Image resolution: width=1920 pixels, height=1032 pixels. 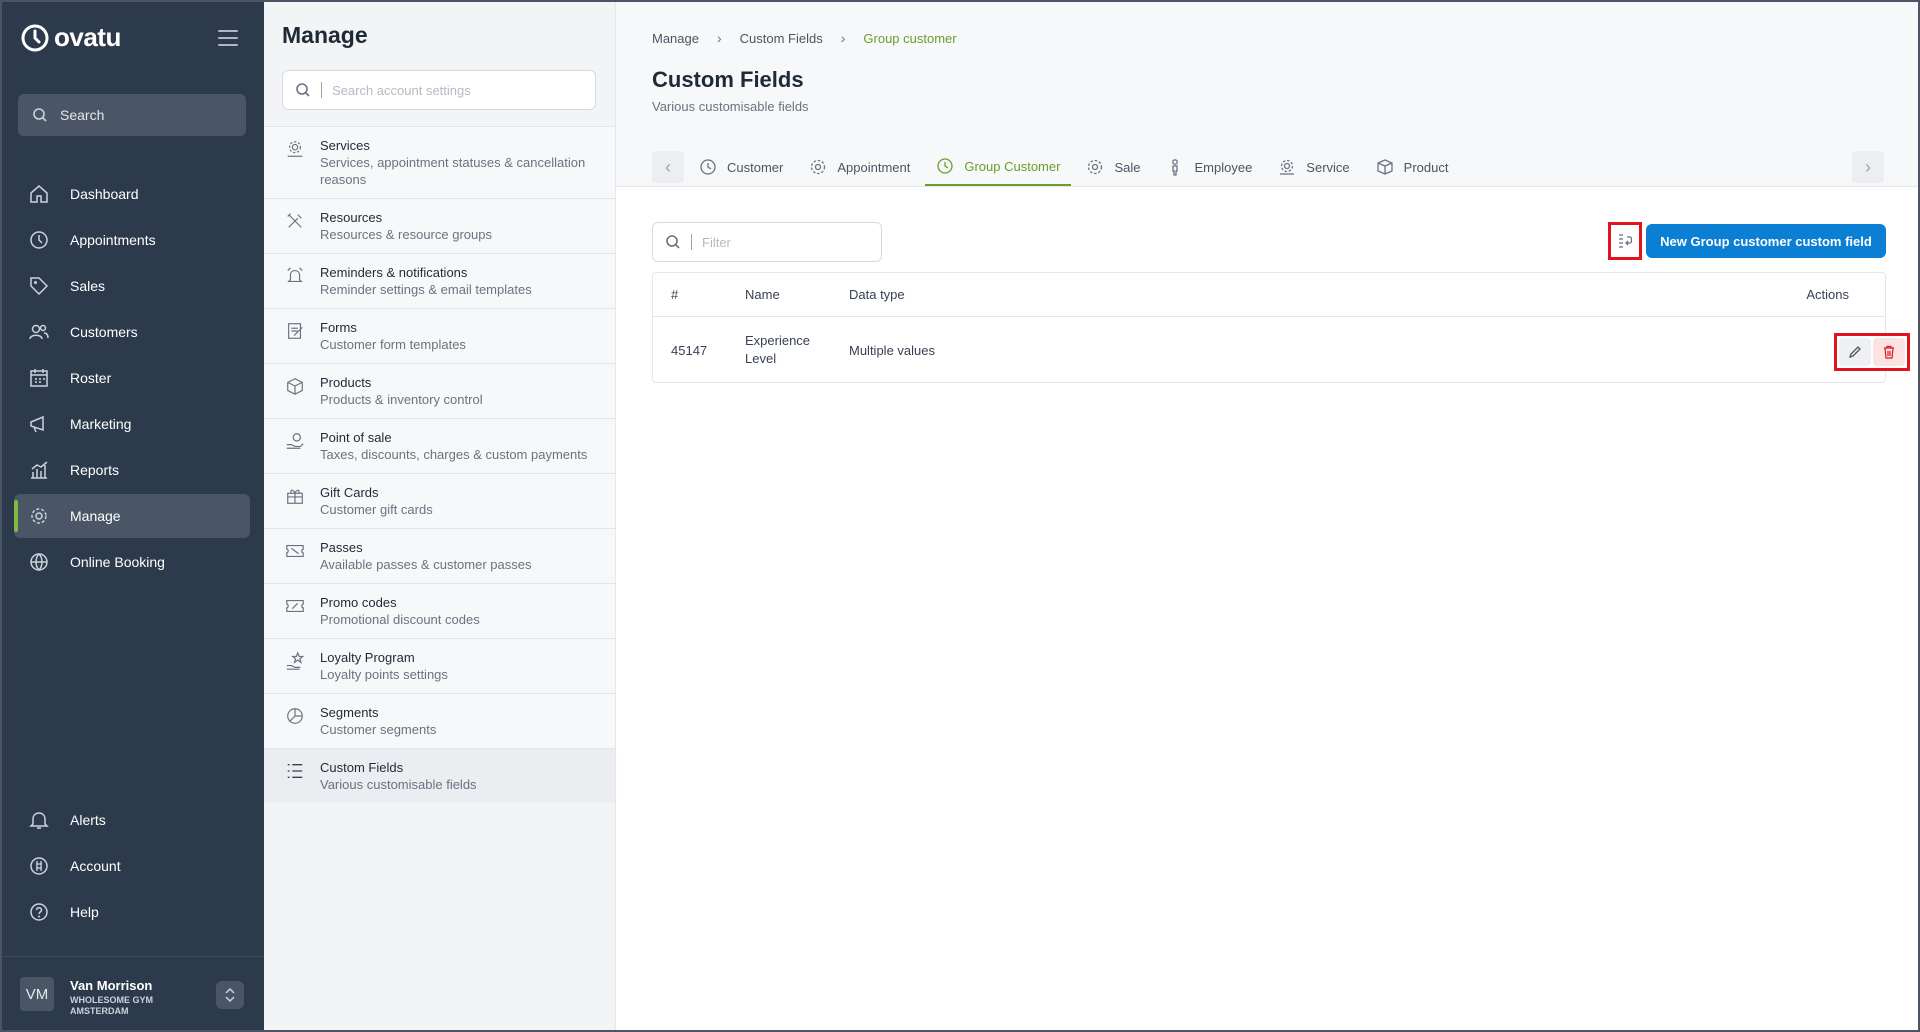 I want to click on manage-item-title: Loyalty Program, so click(x=367, y=657).